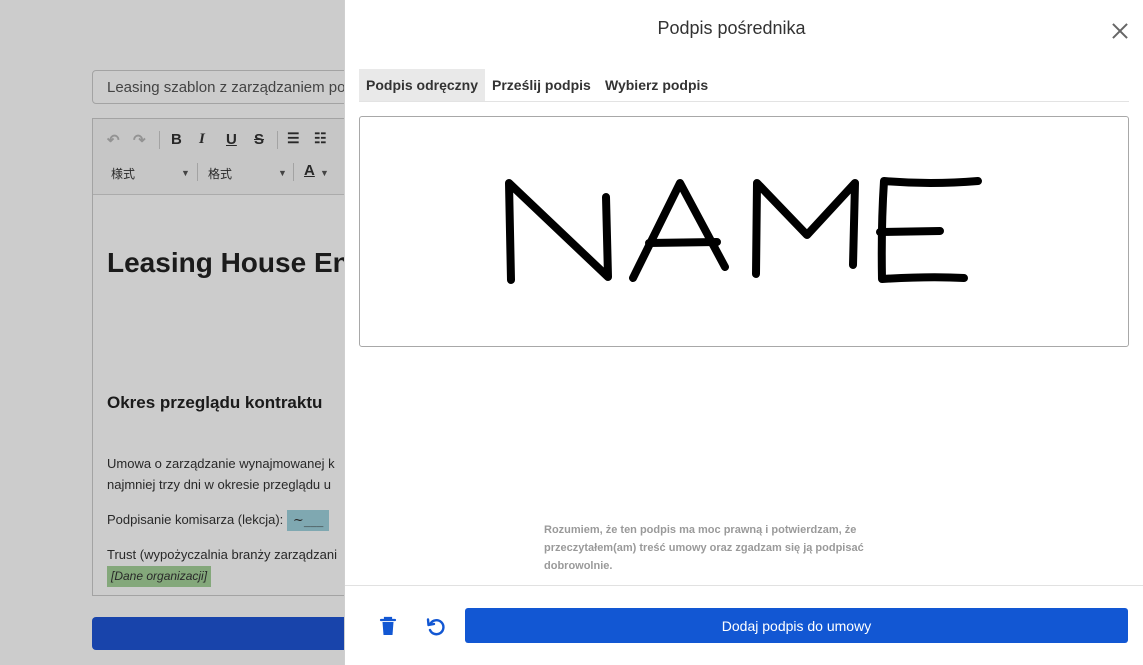 The image size is (1143, 665). Describe the element at coordinates (1120, 31) in the screenshot. I see `close-icon` at that location.